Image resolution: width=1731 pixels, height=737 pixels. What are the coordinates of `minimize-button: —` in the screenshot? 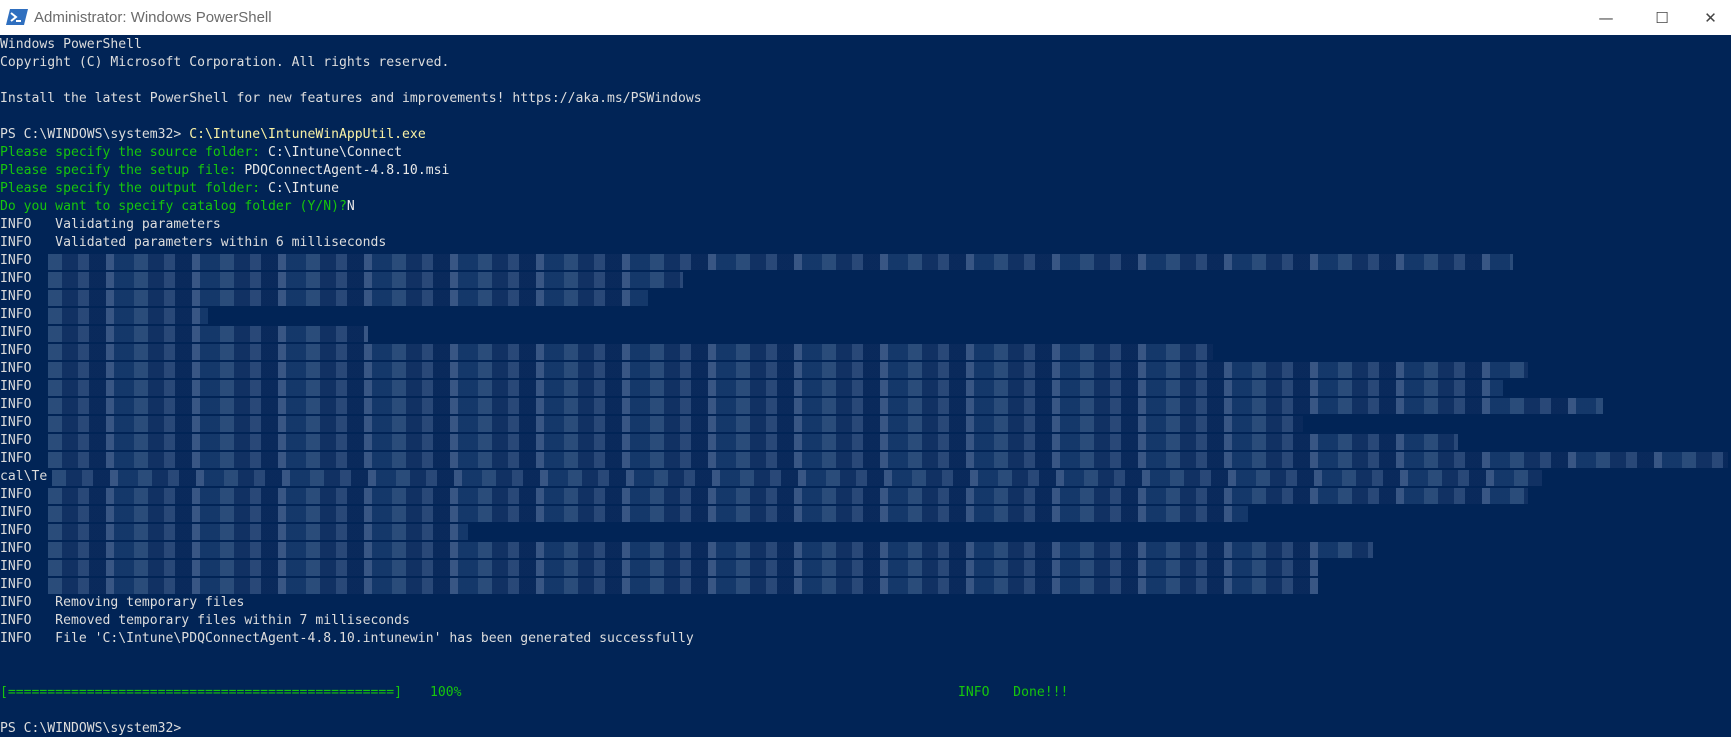 It's located at (1606, 17).